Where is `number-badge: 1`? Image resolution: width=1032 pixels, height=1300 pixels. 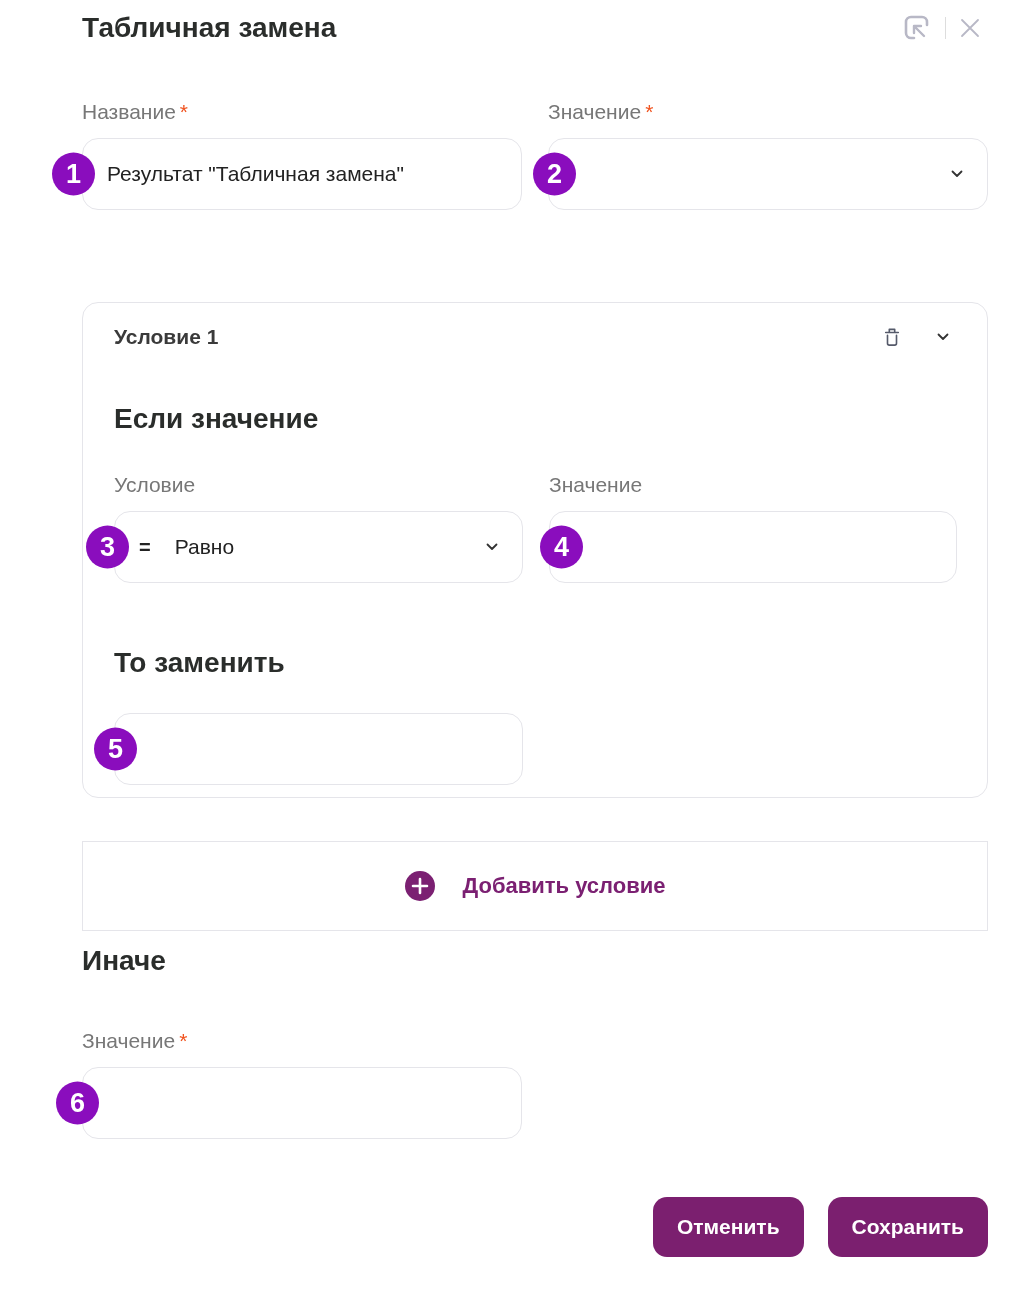 number-badge: 1 is located at coordinates (73, 174).